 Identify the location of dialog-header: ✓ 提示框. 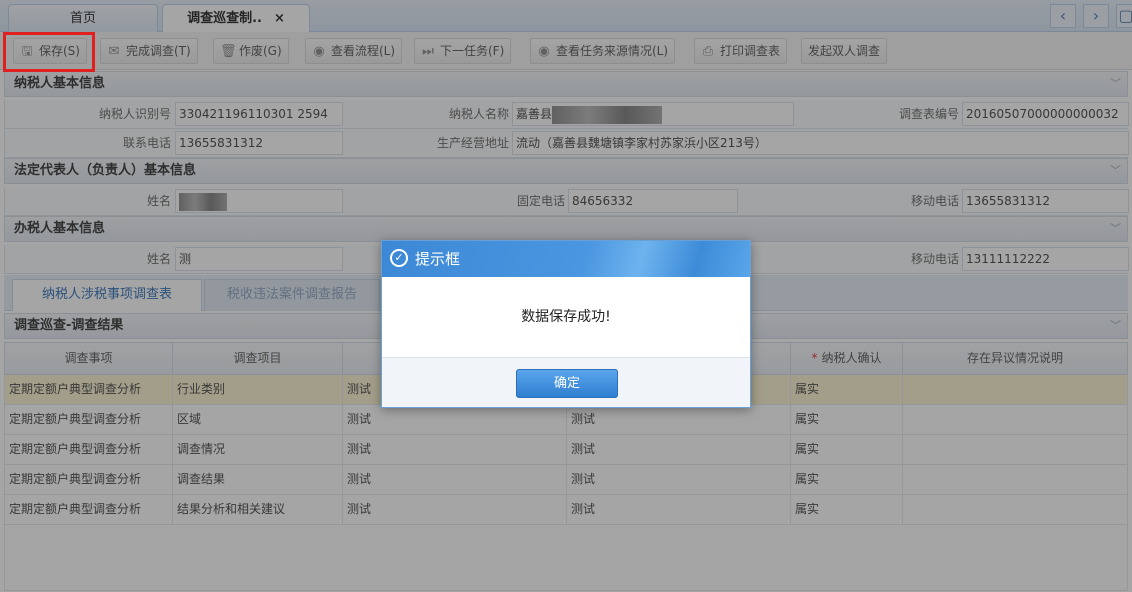
(566, 259).